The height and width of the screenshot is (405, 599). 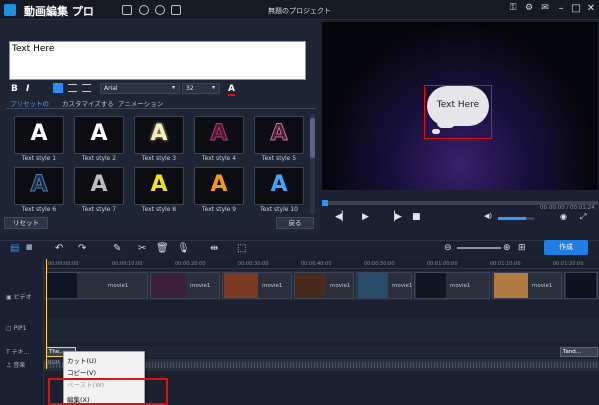 I want to click on size-value: 32, so click(x=190, y=88).